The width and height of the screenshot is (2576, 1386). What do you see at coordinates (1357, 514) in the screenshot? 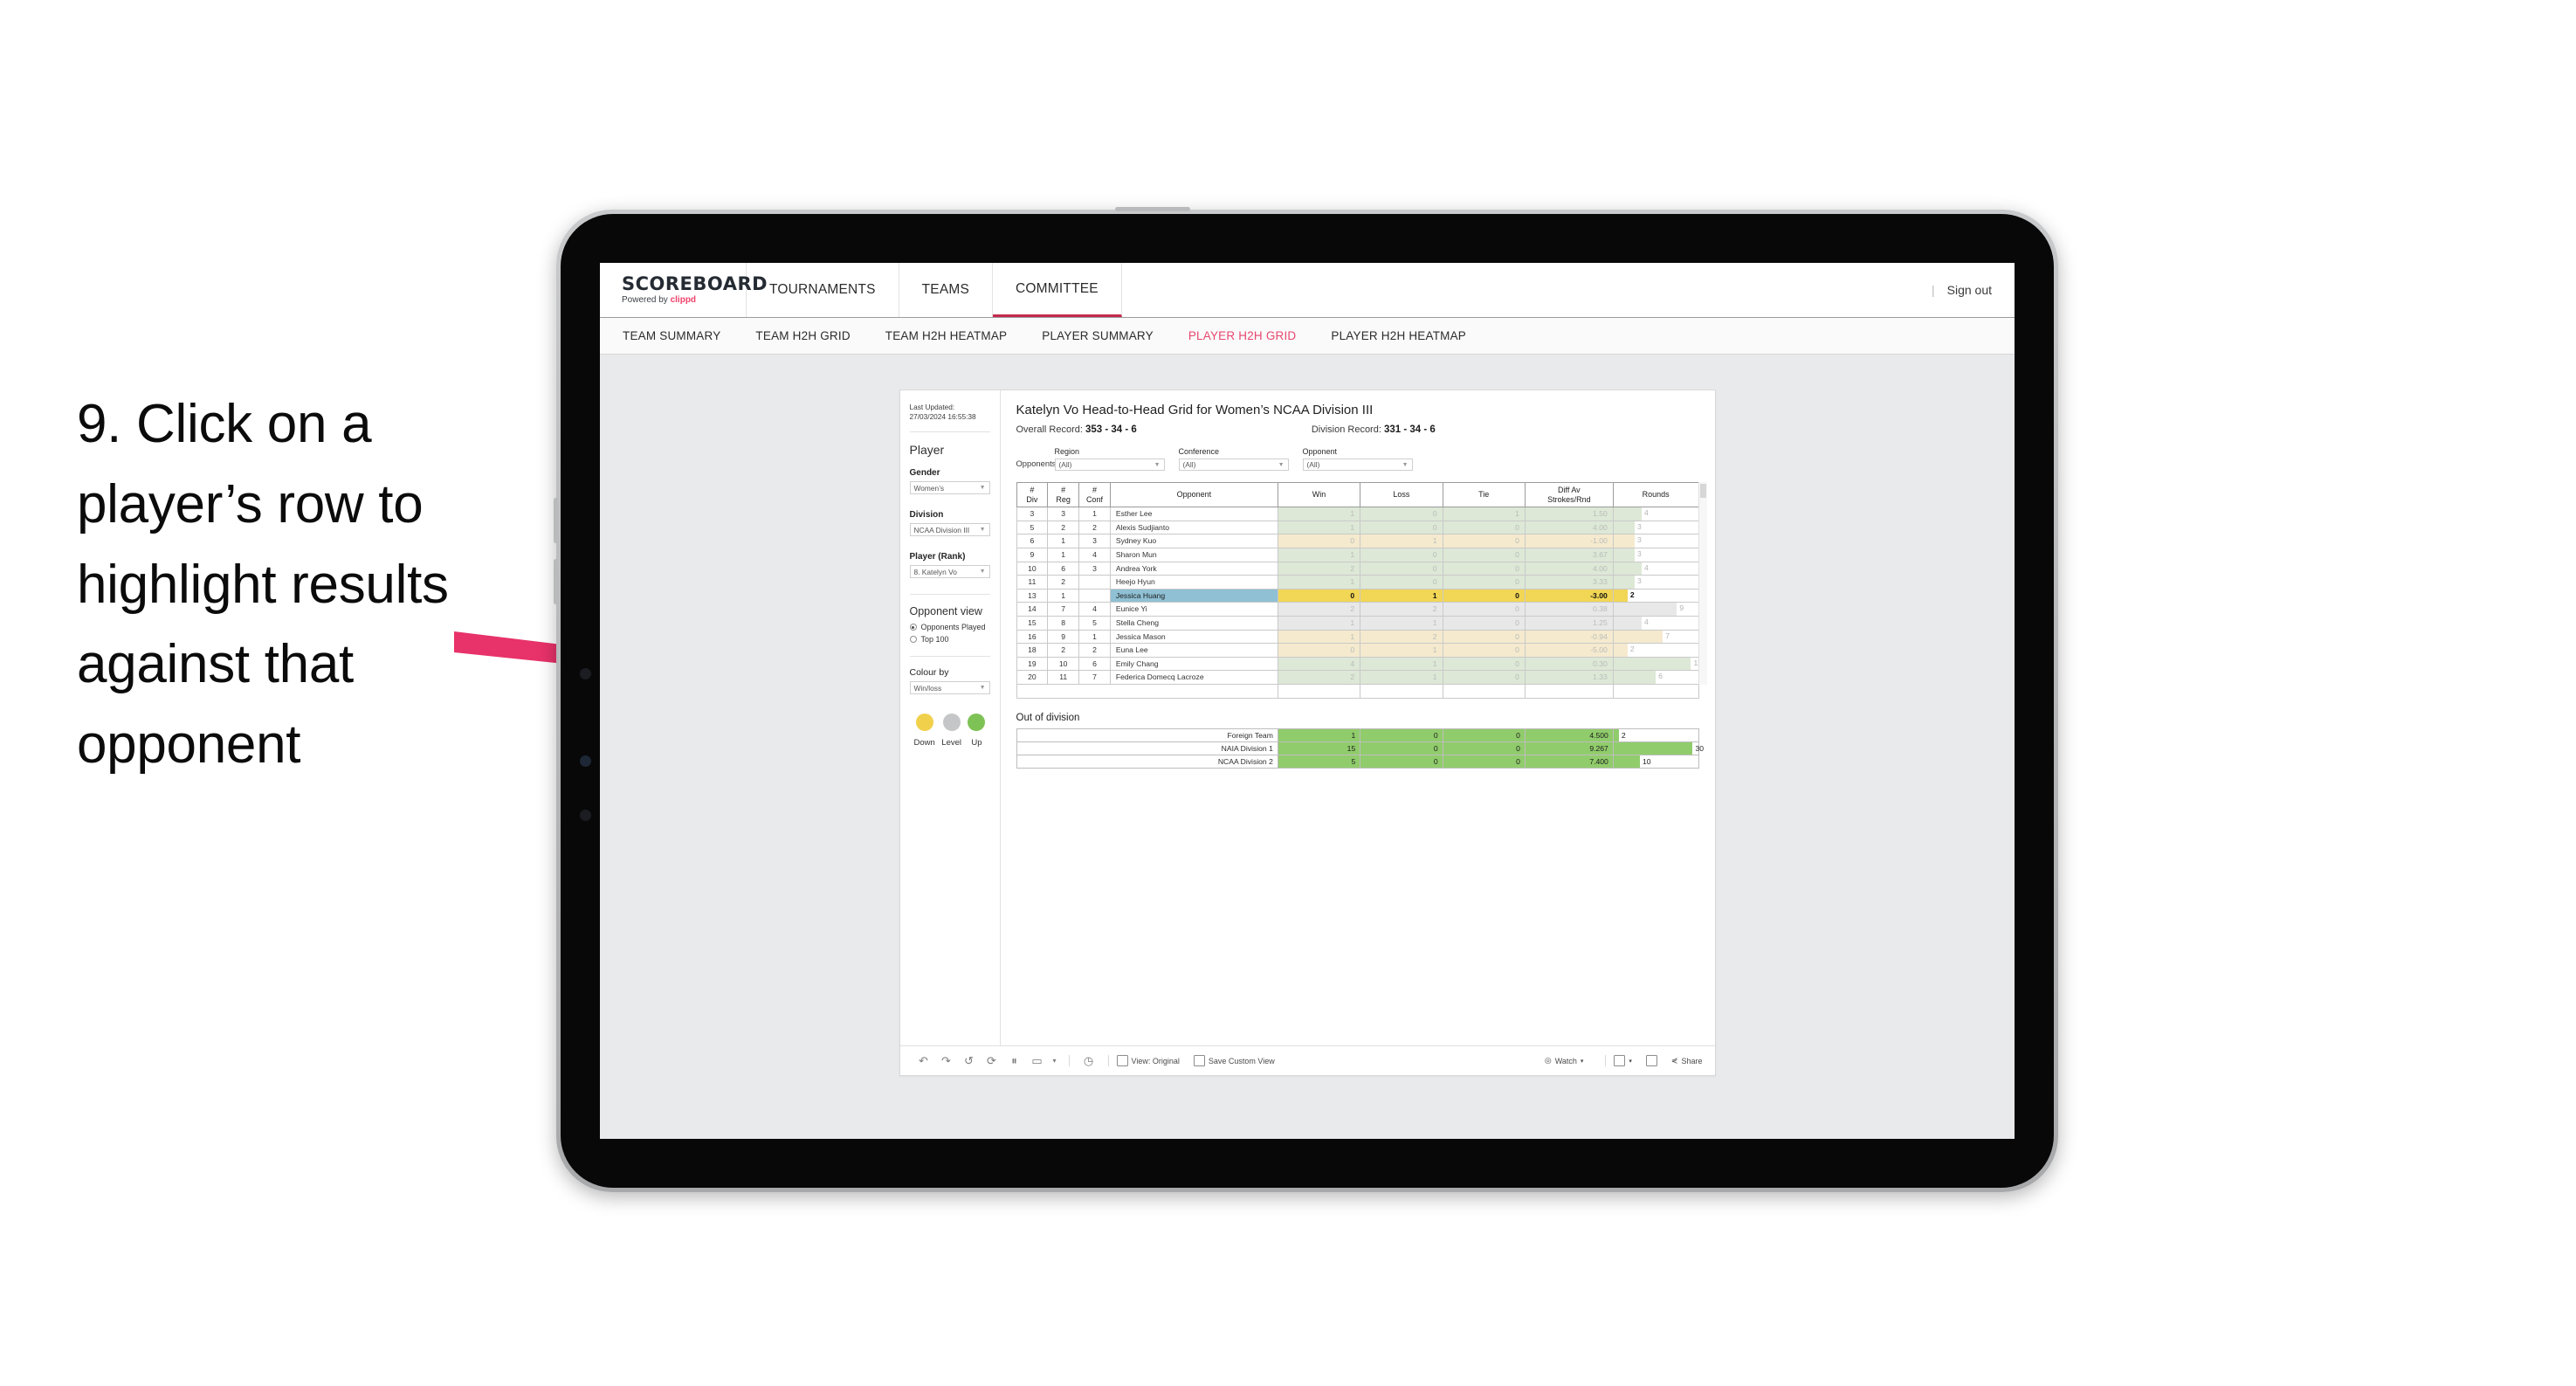
I see `table-row: 3 3 1 Esther Lee 1 0 1 1.50 4` at bounding box center [1357, 514].